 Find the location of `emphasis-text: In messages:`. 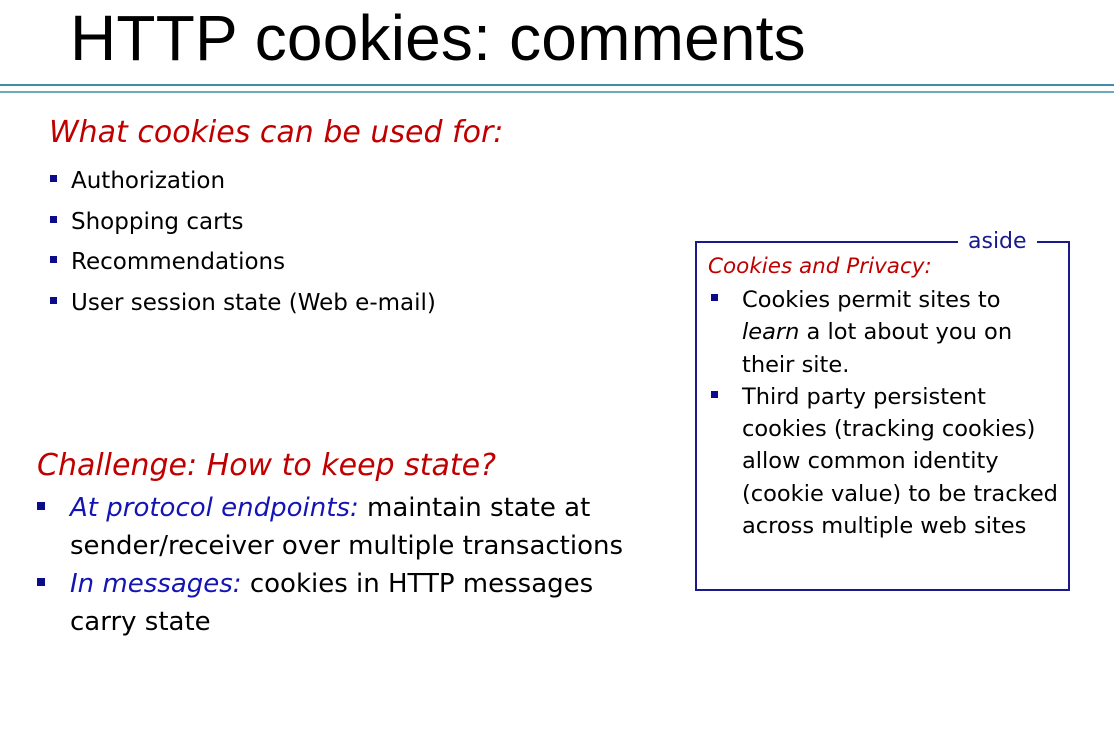

emphasis-text: In messages: is located at coordinates (156, 584).